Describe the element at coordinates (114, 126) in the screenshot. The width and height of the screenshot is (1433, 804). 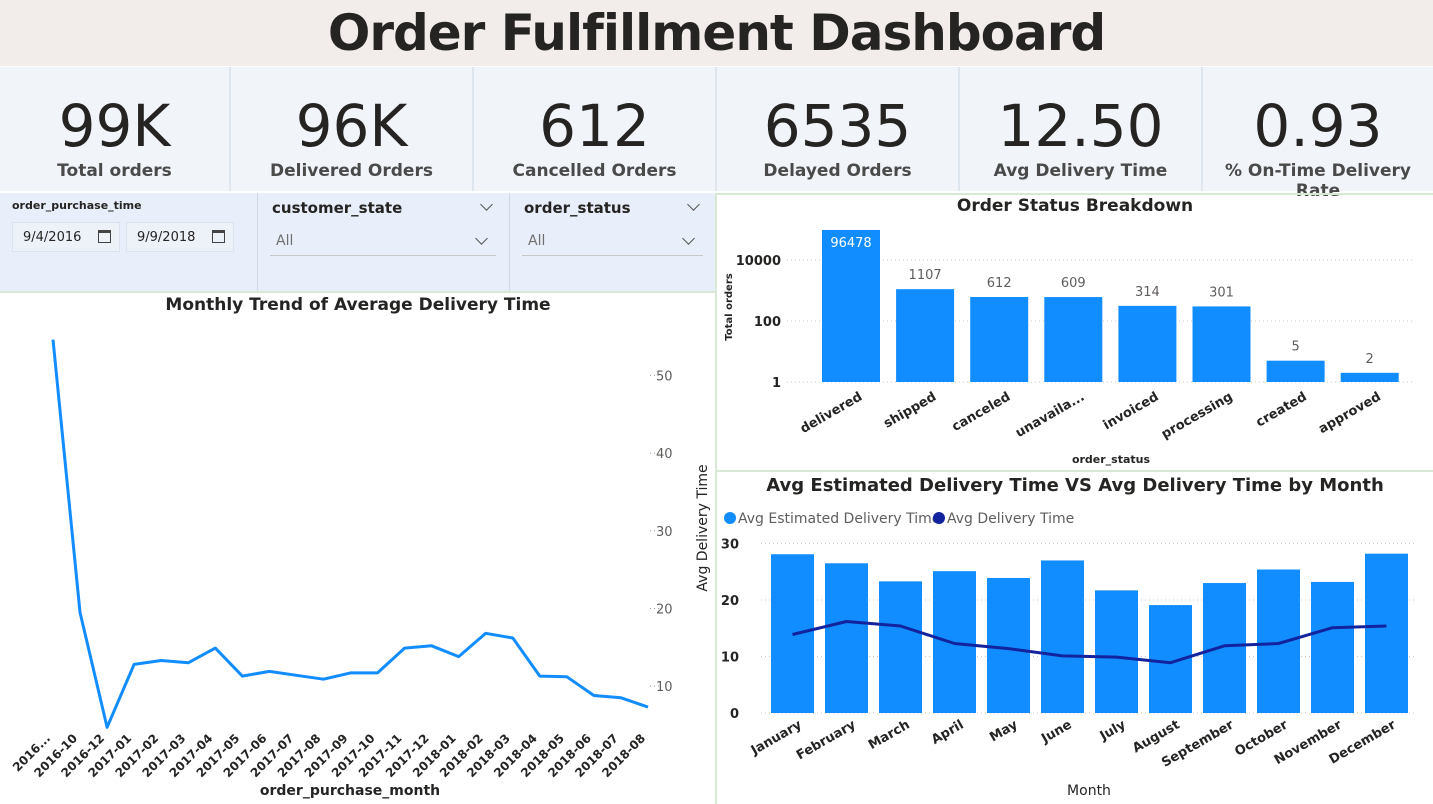
I see `kpi-value: 99K` at that location.